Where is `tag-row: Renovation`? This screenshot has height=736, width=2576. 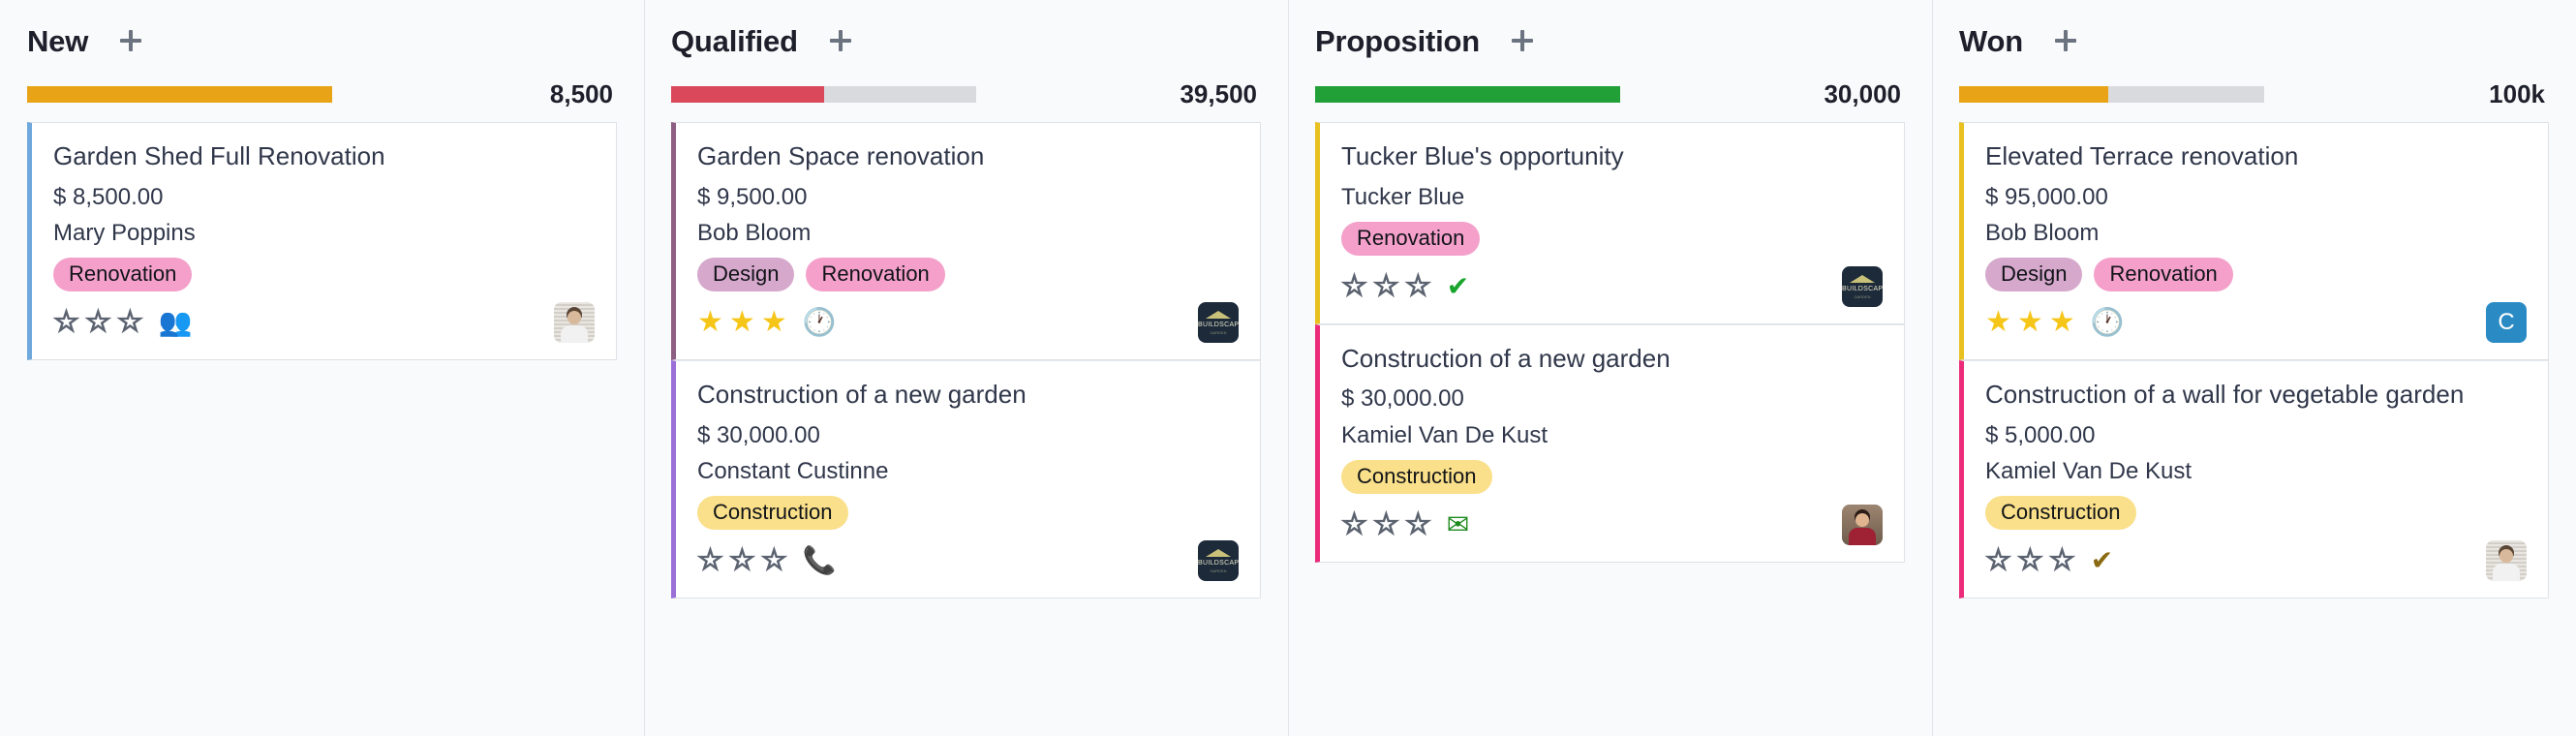 tag-row: Renovation is located at coordinates (324, 274).